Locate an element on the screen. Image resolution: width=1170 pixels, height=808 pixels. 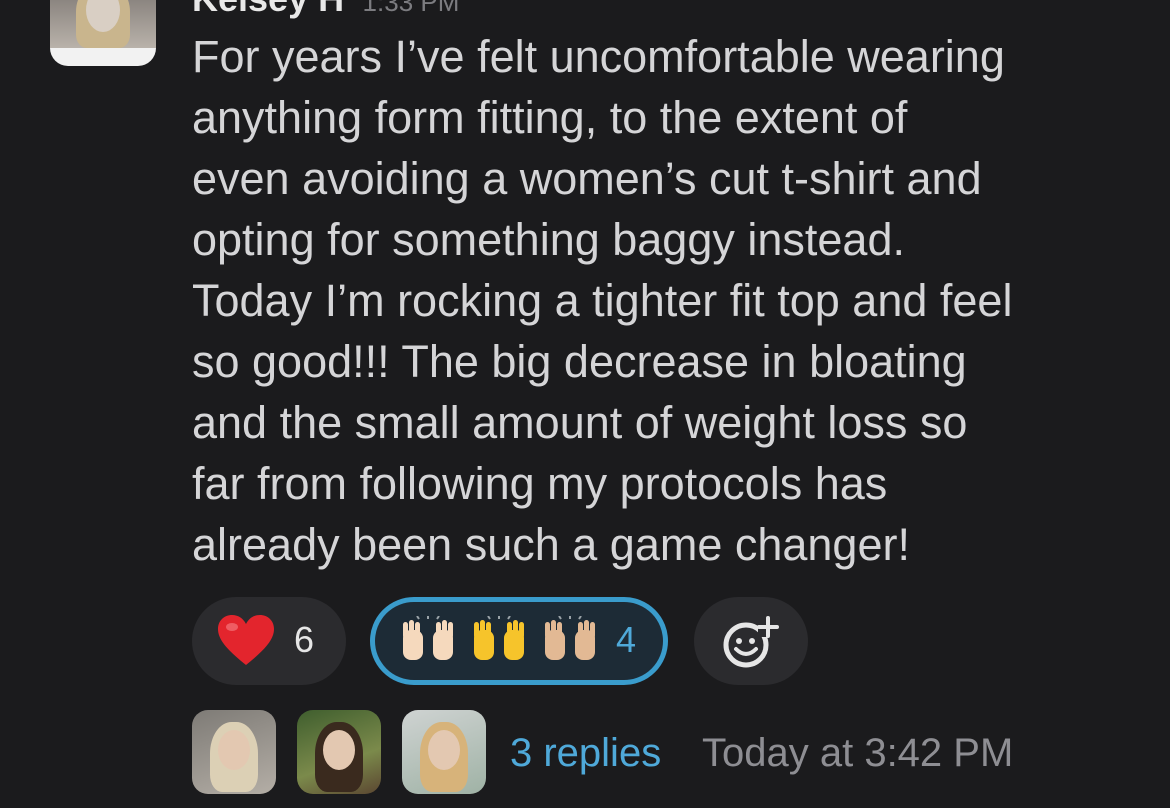
author-avatar is located at coordinates (103, 33).